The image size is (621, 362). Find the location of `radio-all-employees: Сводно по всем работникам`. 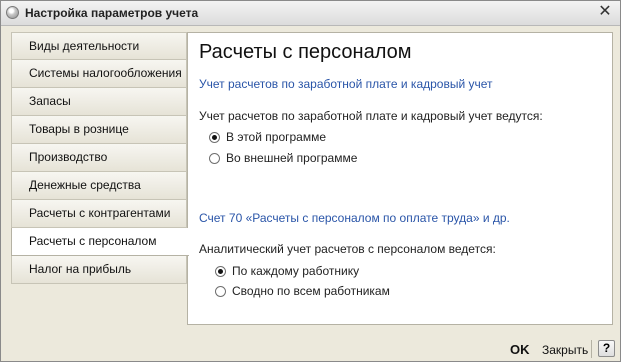

radio-all-employees: Сводно по всем работникам is located at coordinates (302, 291).